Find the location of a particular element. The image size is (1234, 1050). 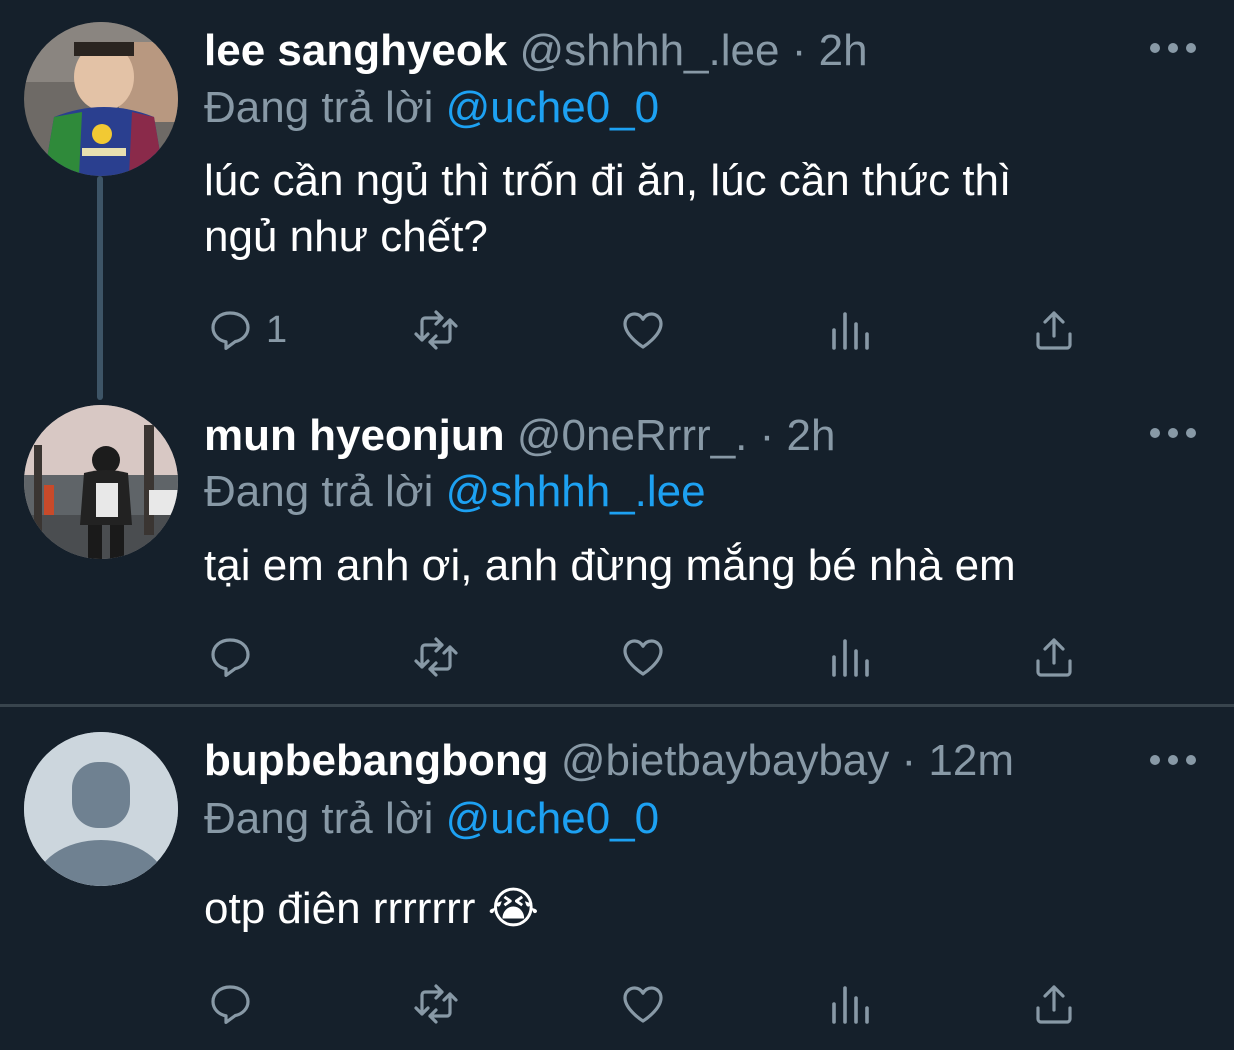

user-handle: @0neRrrr_. is located at coordinates (632, 435).